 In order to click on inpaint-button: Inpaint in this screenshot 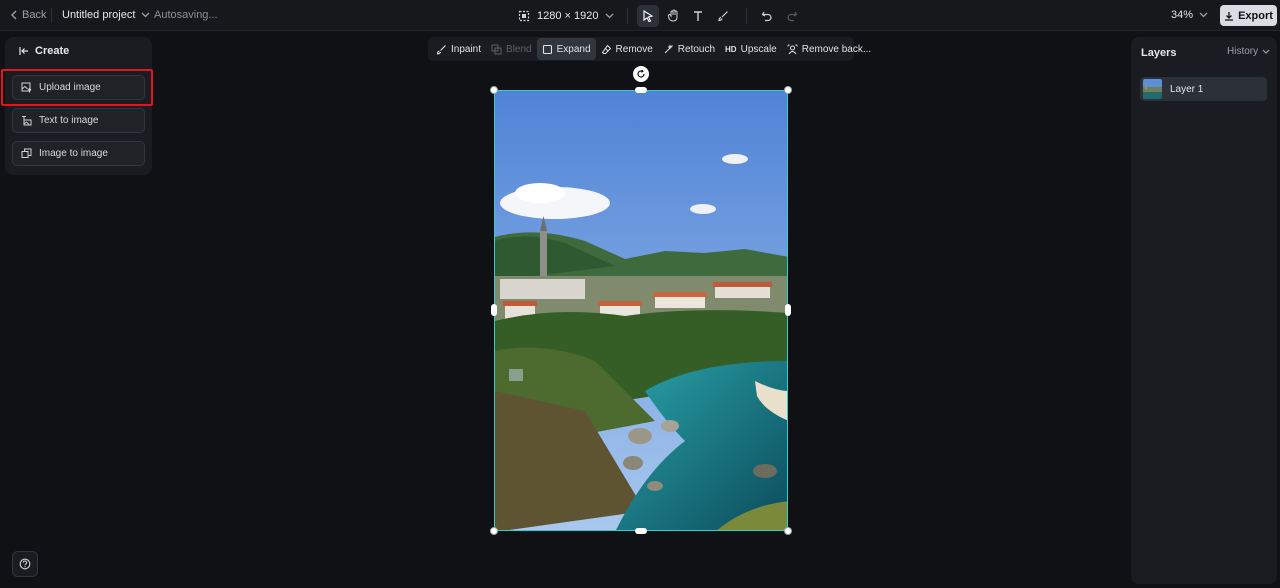, I will do `click(458, 49)`.